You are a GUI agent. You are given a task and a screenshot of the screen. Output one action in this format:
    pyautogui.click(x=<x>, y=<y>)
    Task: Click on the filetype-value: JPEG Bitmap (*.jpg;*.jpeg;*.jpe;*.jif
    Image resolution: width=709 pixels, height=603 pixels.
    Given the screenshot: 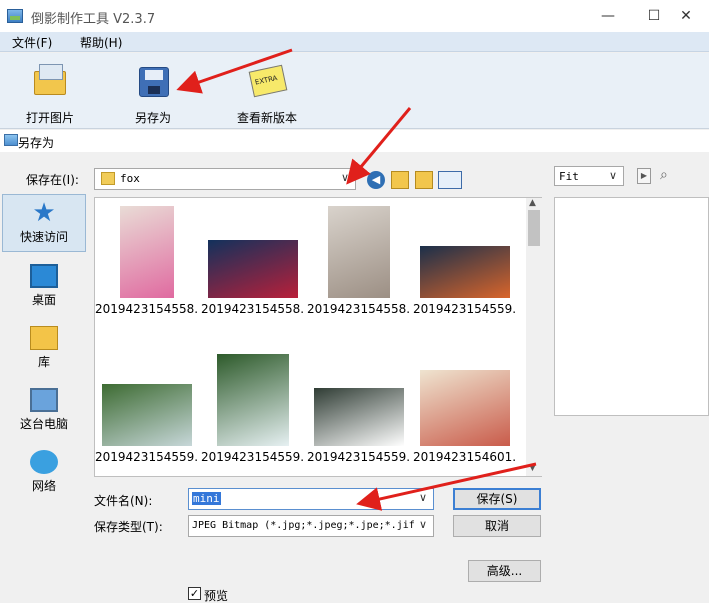 What is the action you would take?
    pyautogui.click(x=303, y=525)
    